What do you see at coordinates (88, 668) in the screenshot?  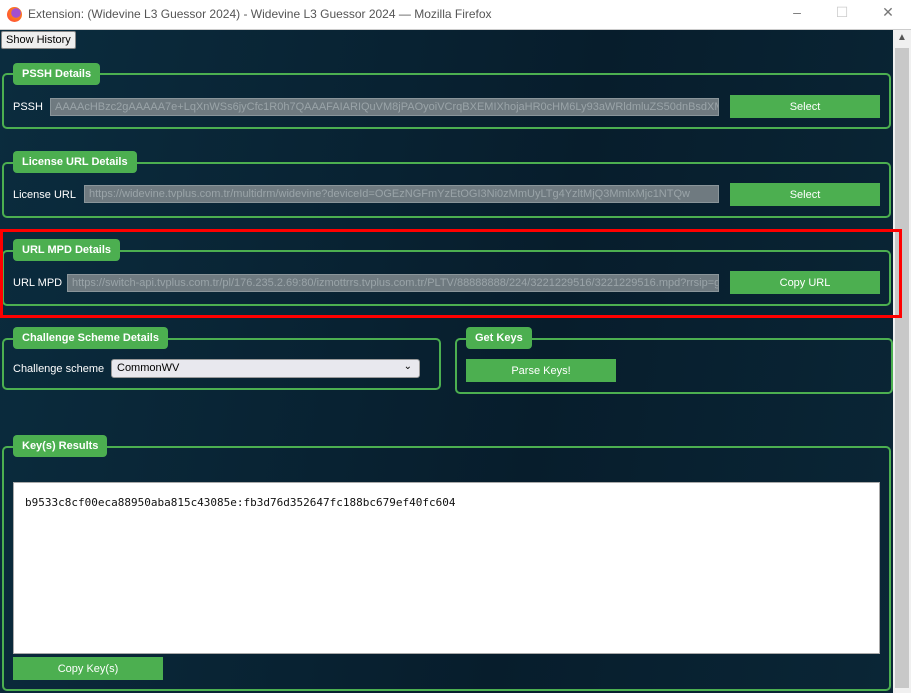 I see `copy-keys-button: Copy Key(s)` at bounding box center [88, 668].